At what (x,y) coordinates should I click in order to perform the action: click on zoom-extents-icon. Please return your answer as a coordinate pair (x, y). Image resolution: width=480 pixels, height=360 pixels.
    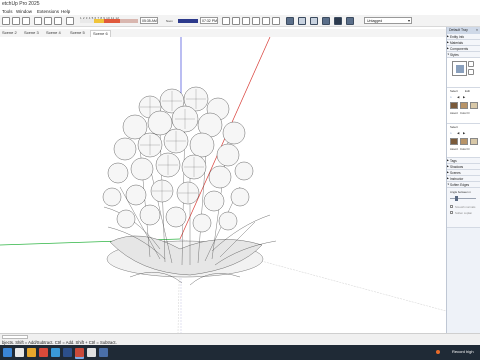
    Looking at the image, I should click on (58, 21).